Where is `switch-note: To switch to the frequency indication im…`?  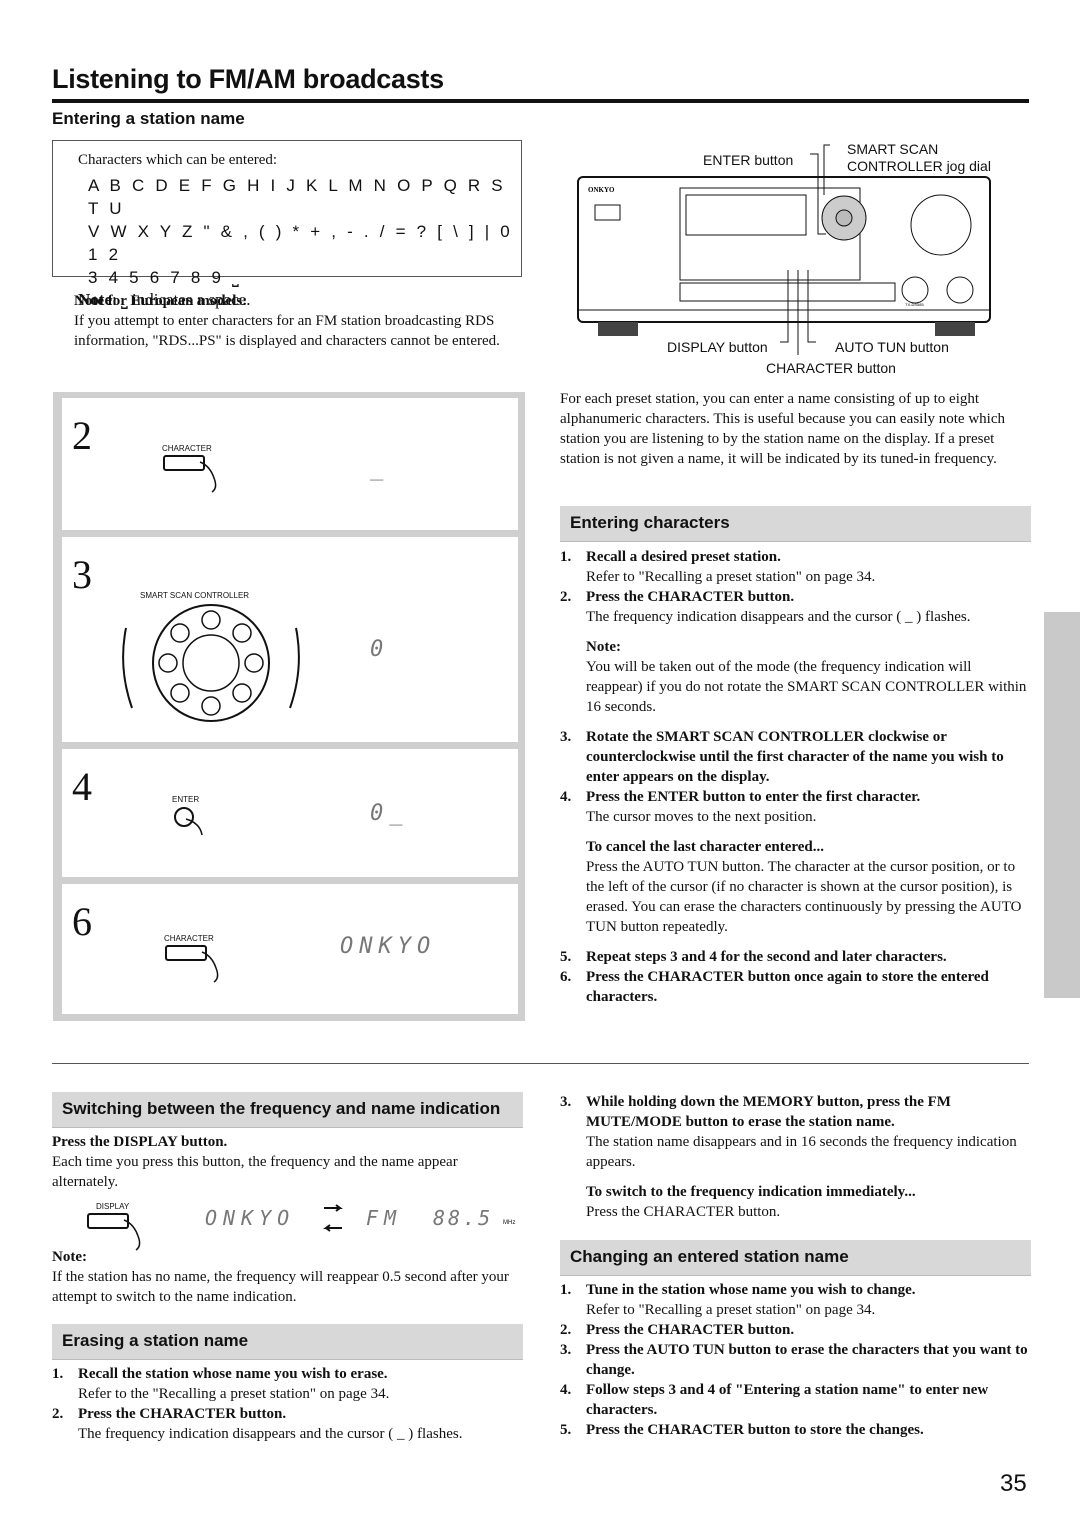 switch-note: To switch to the frequency indication im… is located at coordinates (751, 1202).